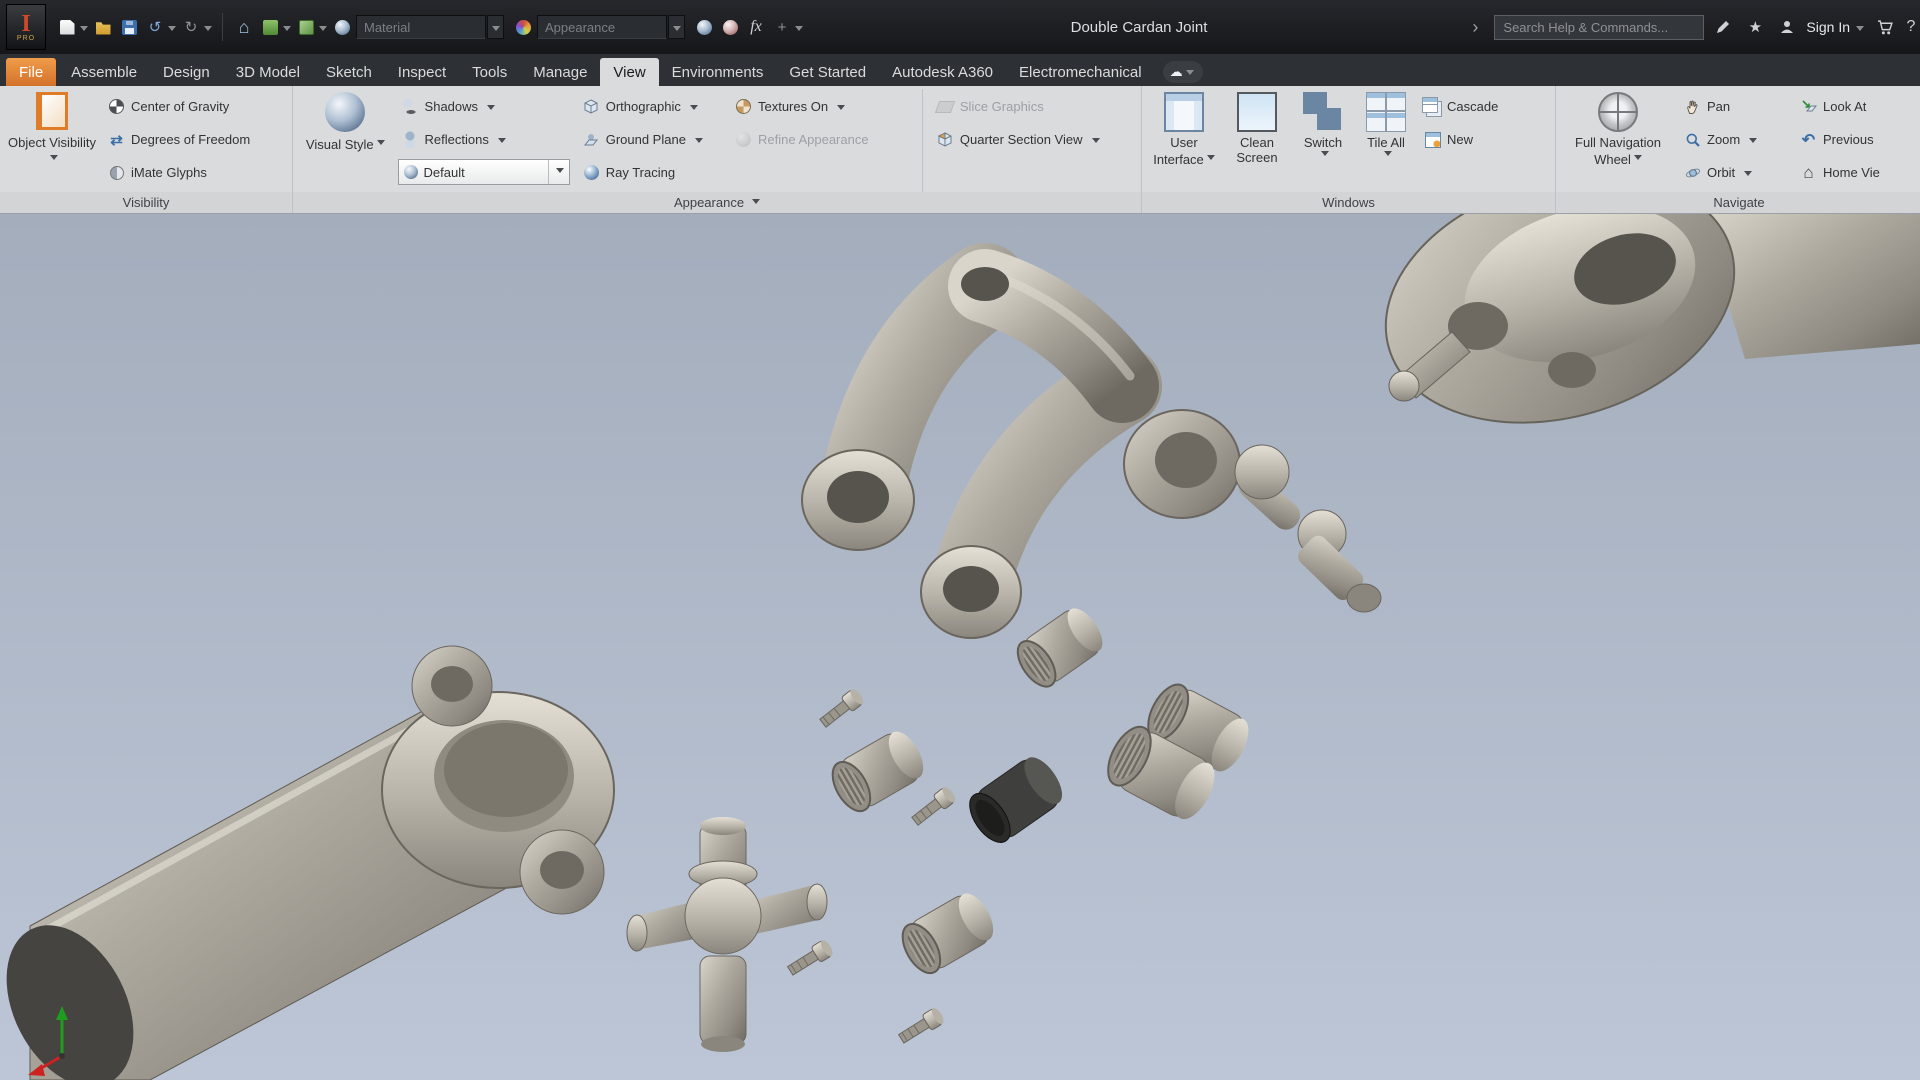 Image resolution: width=1920 pixels, height=1080 pixels. Describe the element at coordinates (1184, 112) in the screenshot. I see `user-interface-icon` at that location.